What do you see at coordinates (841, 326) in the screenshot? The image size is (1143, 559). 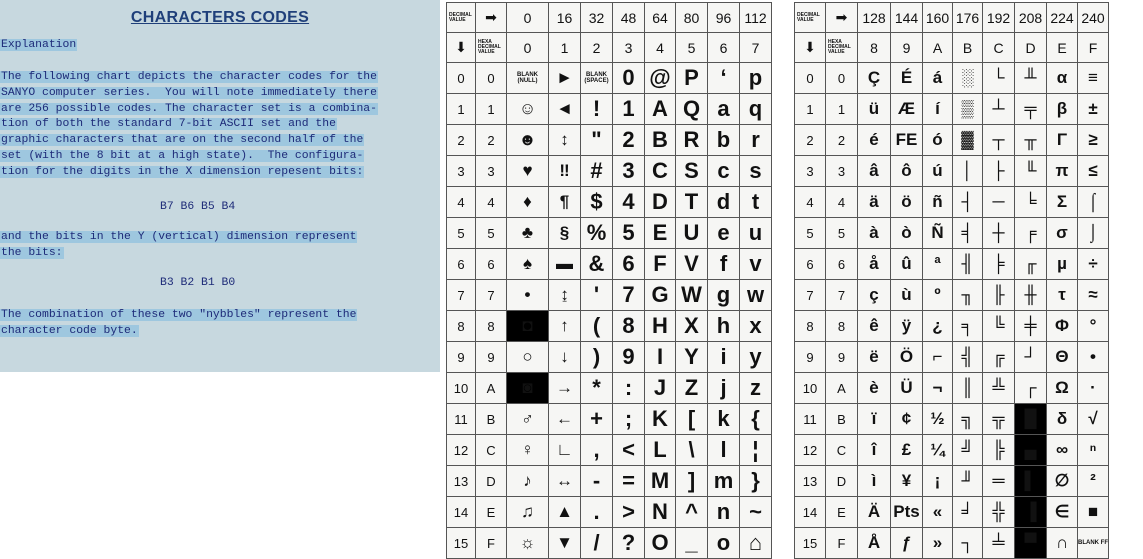 I see `row-hex-value: 8` at bounding box center [841, 326].